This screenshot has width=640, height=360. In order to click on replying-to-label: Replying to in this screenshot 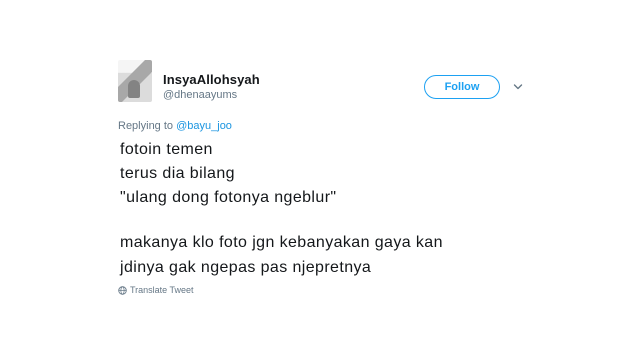, I will do `click(146, 126)`.